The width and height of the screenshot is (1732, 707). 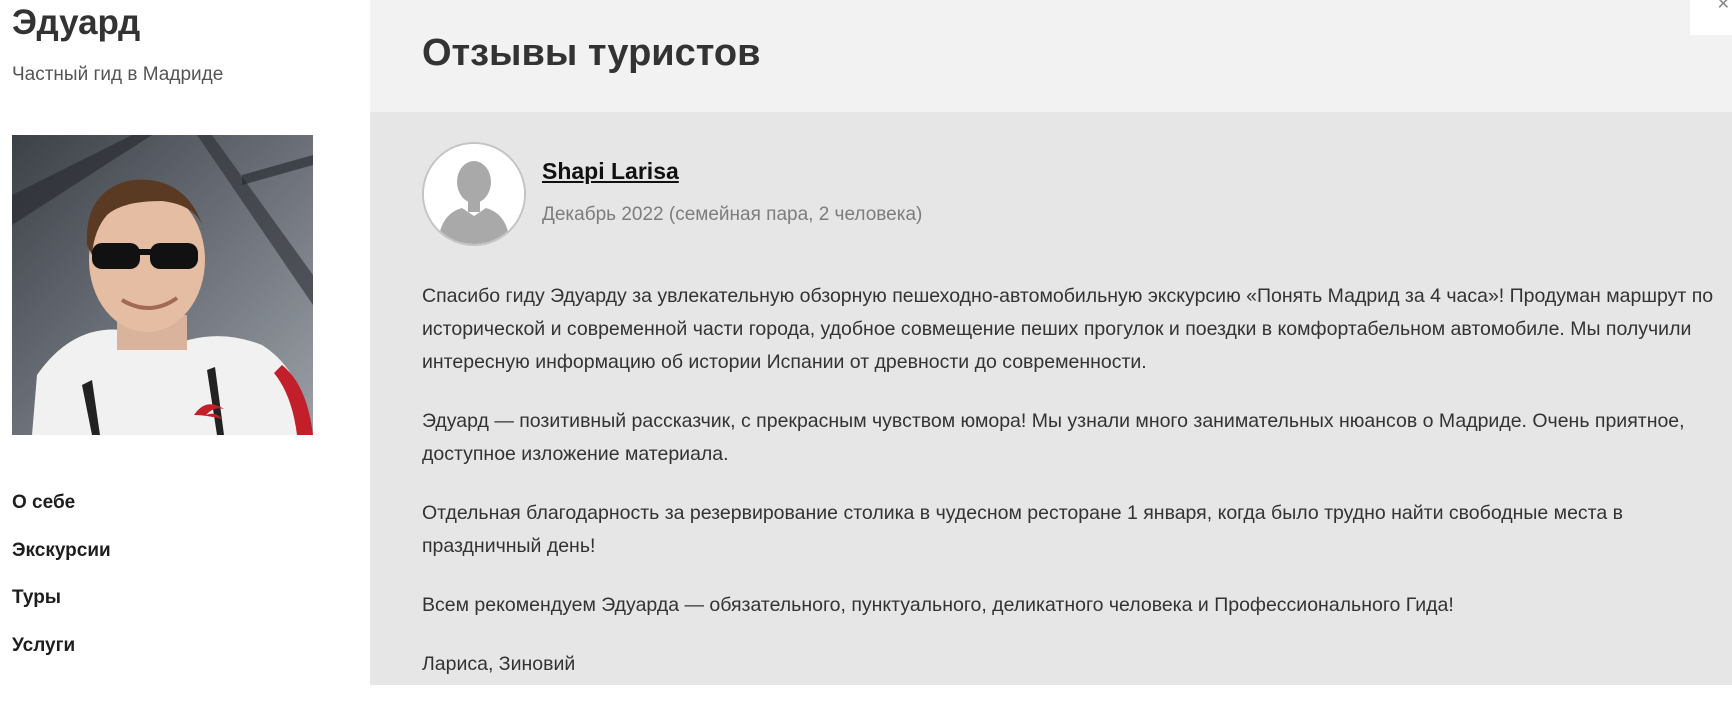 What do you see at coordinates (1051, 56) in the screenshot?
I see `main-header: Отзывы туристов ✕` at bounding box center [1051, 56].